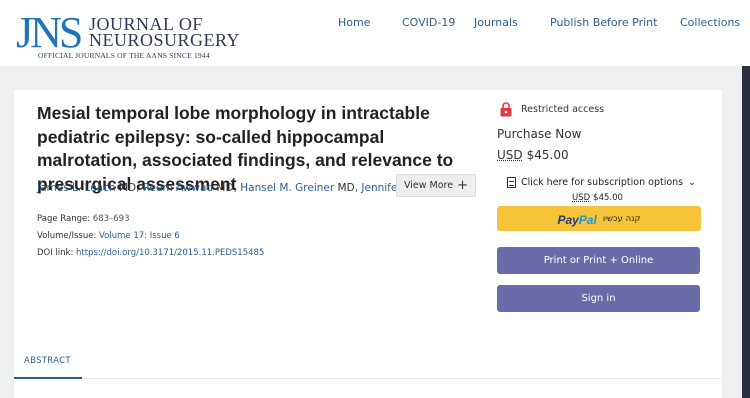 The width and height of the screenshot is (750, 398). Describe the element at coordinates (710, 22) in the screenshot. I see `nav-collections: Collections` at that location.